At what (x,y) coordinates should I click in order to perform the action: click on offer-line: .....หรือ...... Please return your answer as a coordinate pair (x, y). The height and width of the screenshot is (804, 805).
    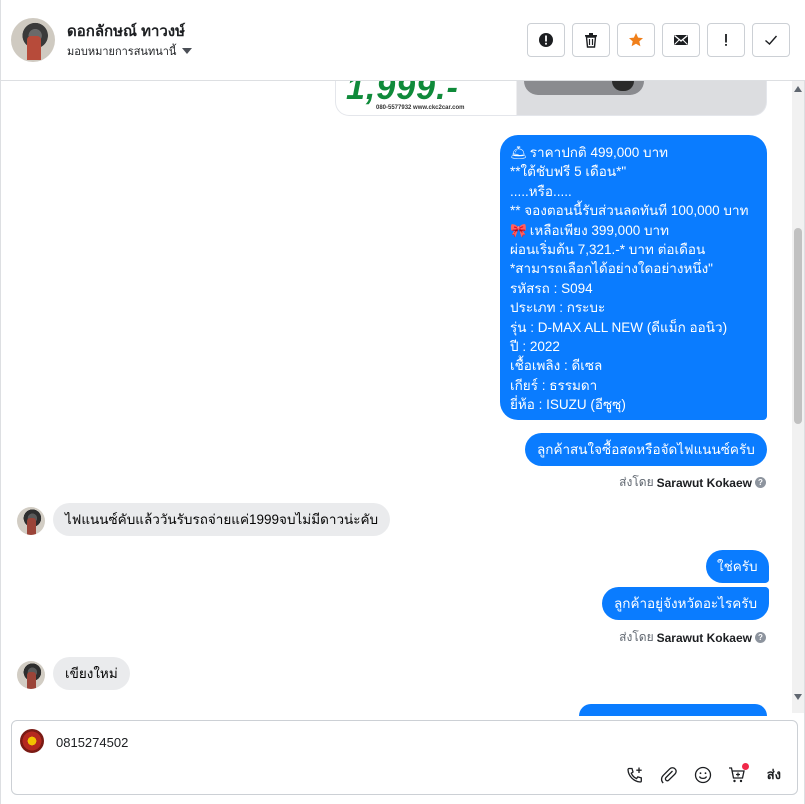
    Looking at the image, I should click on (541, 191).